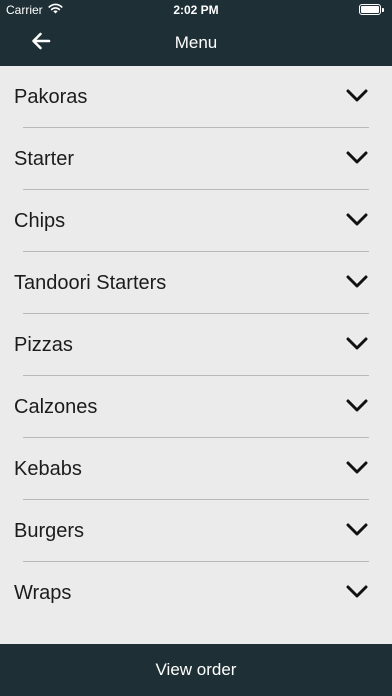 This screenshot has height=696, width=392. I want to click on view-order-label: View order, so click(196, 669).